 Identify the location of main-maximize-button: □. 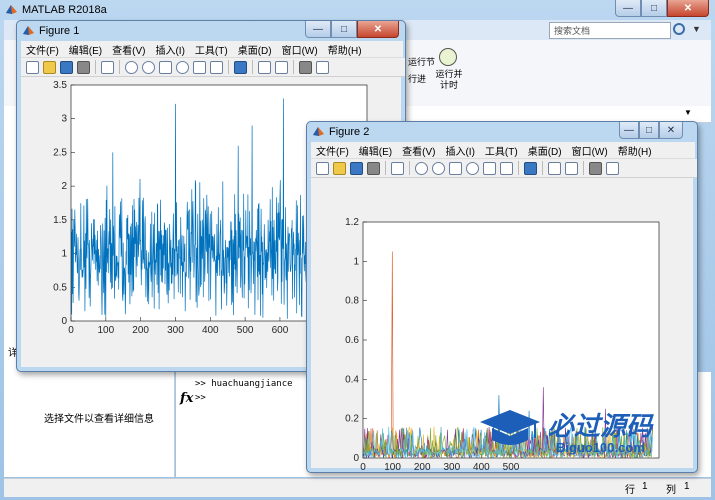
(654, 8).